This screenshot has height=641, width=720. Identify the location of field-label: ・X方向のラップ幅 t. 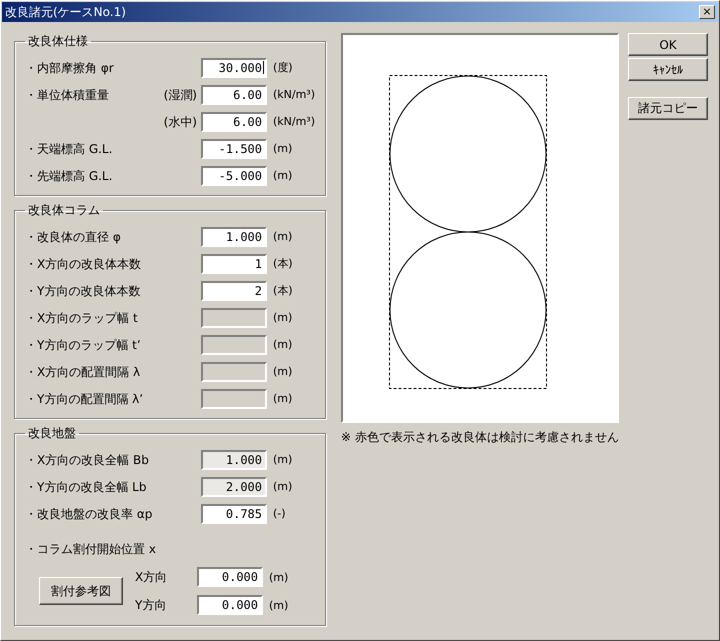
(81, 318).